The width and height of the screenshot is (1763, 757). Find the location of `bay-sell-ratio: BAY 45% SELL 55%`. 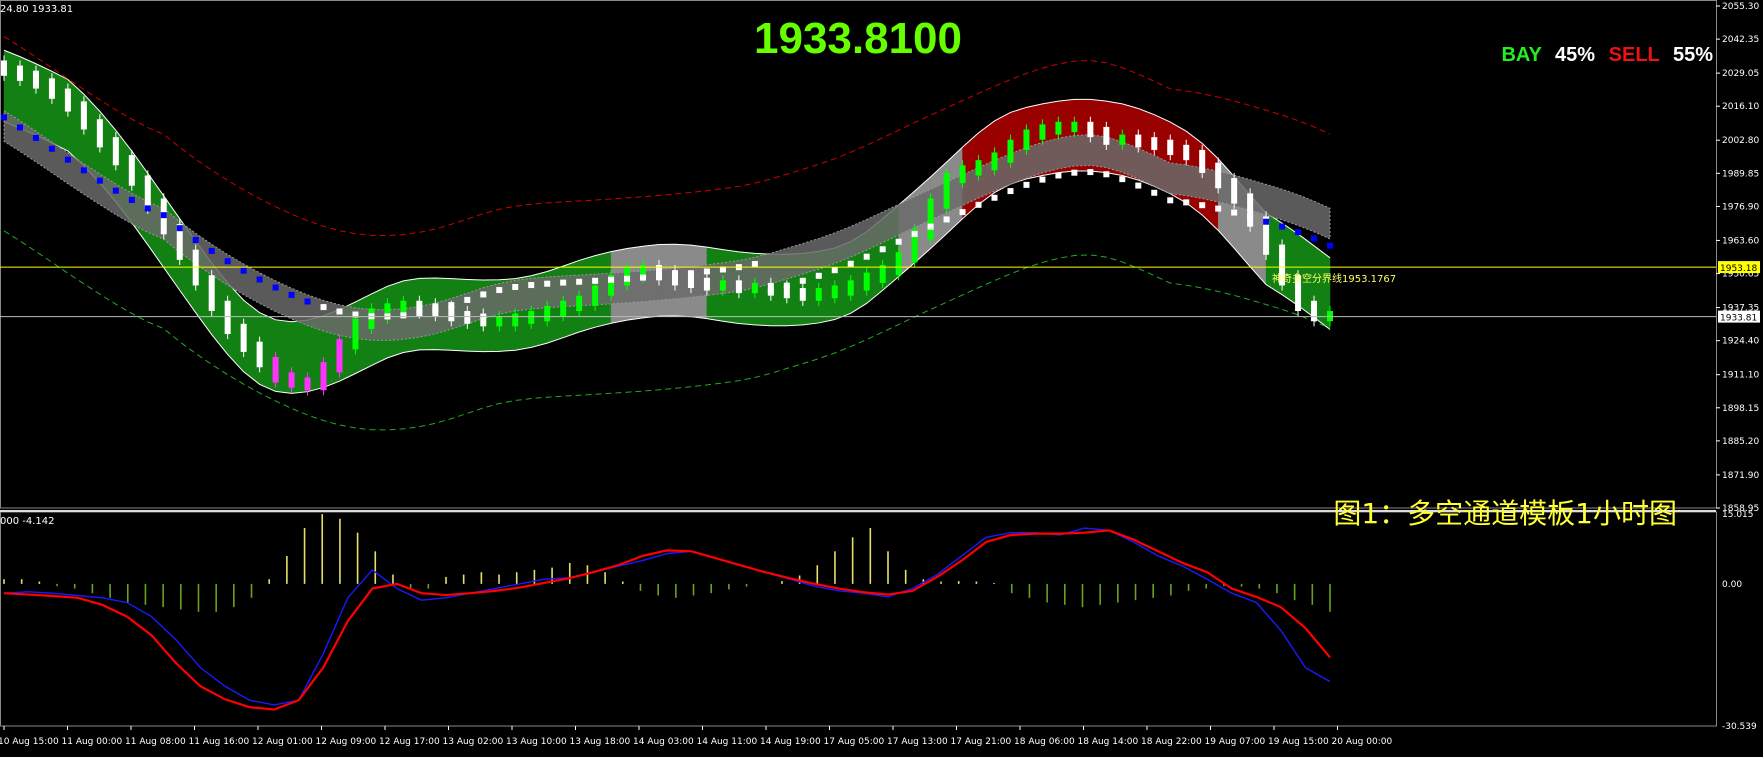

bay-sell-ratio: BAY 45% SELL 55% is located at coordinates (1603, 55).